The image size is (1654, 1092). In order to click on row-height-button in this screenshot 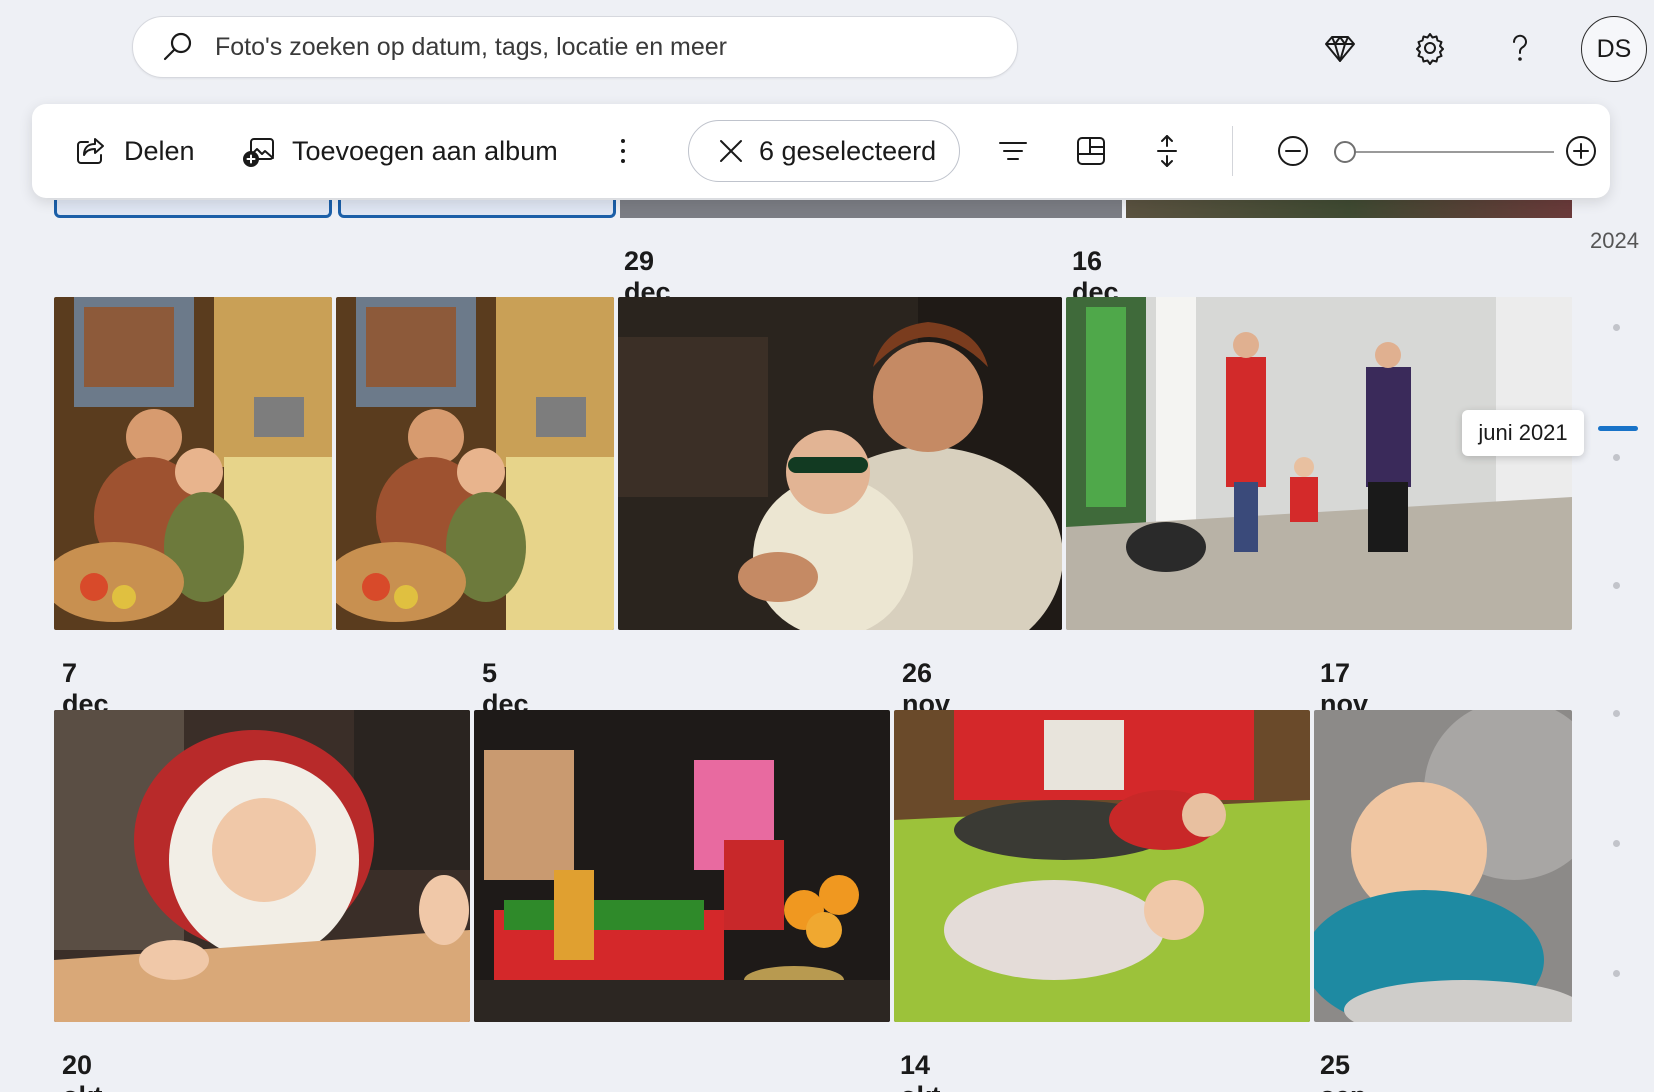, I will do `click(1167, 151)`.